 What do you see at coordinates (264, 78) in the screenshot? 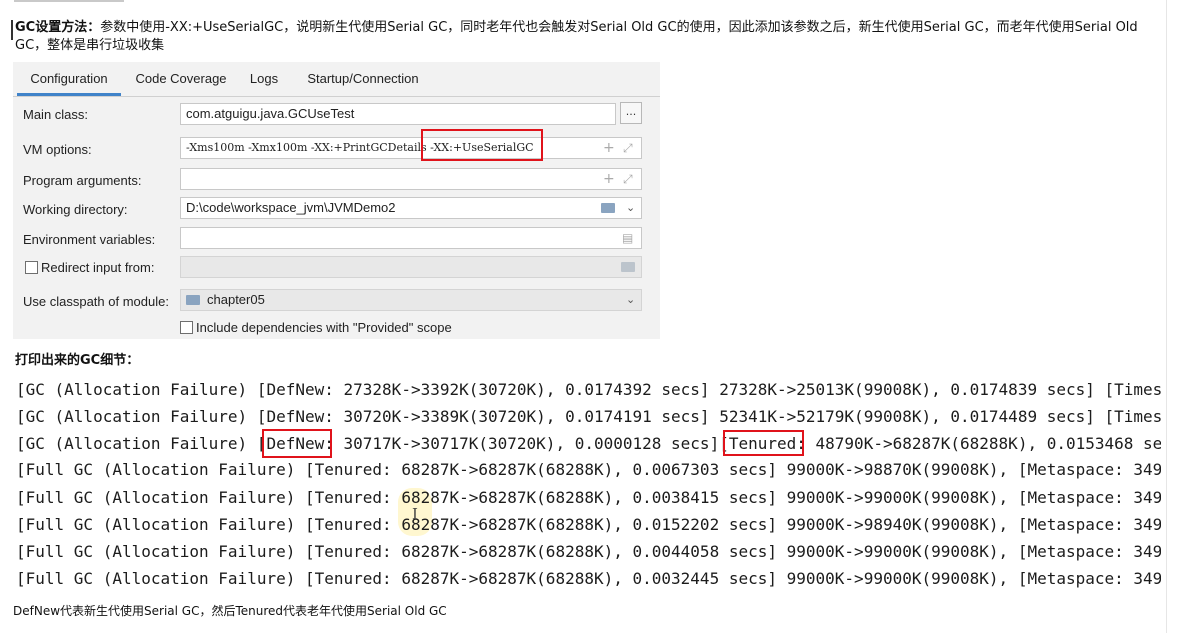
I see `tab-logs: Logs` at bounding box center [264, 78].